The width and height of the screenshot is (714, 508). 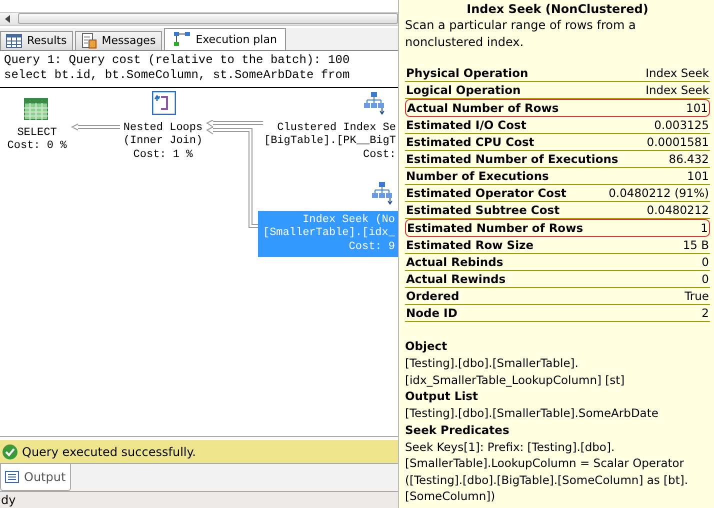 What do you see at coordinates (426, 346) in the screenshot?
I see `section-heading: Object` at bounding box center [426, 346].